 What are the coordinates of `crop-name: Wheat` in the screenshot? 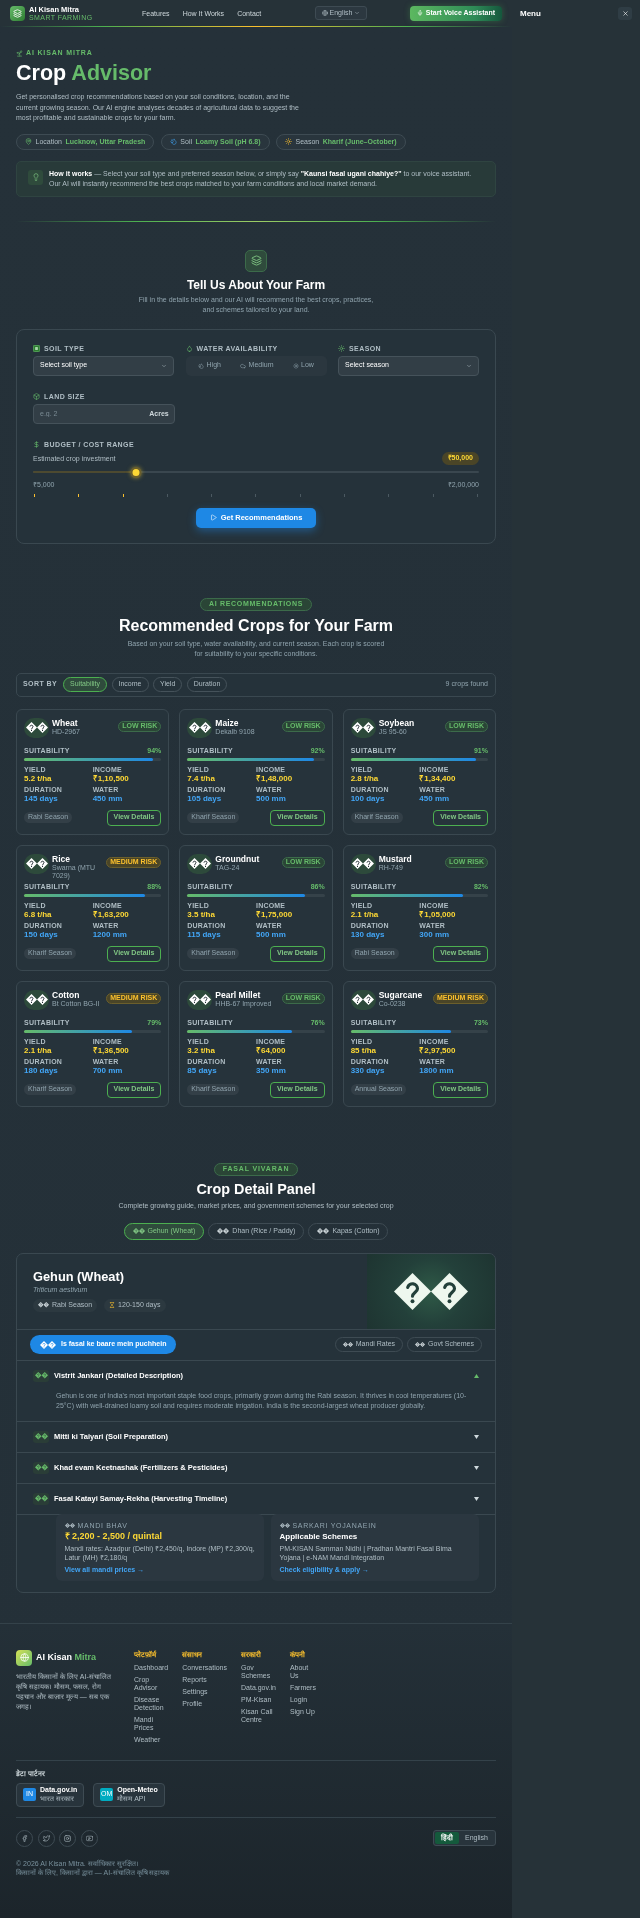 It's located at (65, 722).